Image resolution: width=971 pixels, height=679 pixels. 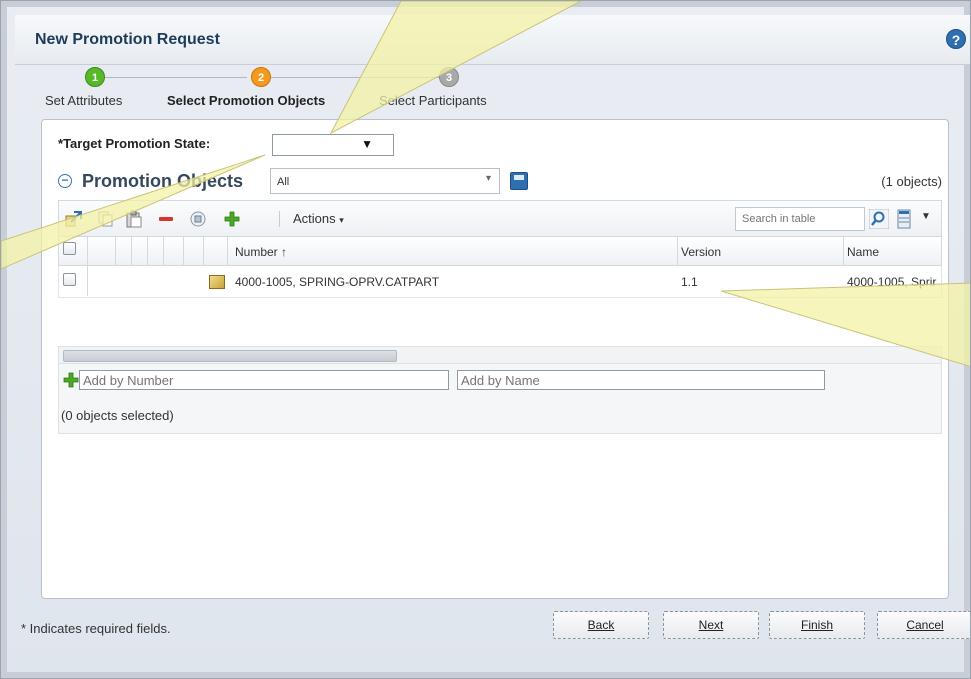 I want to click on target-state-label-text: Target Promotion State:, so click(x=137, y=143).